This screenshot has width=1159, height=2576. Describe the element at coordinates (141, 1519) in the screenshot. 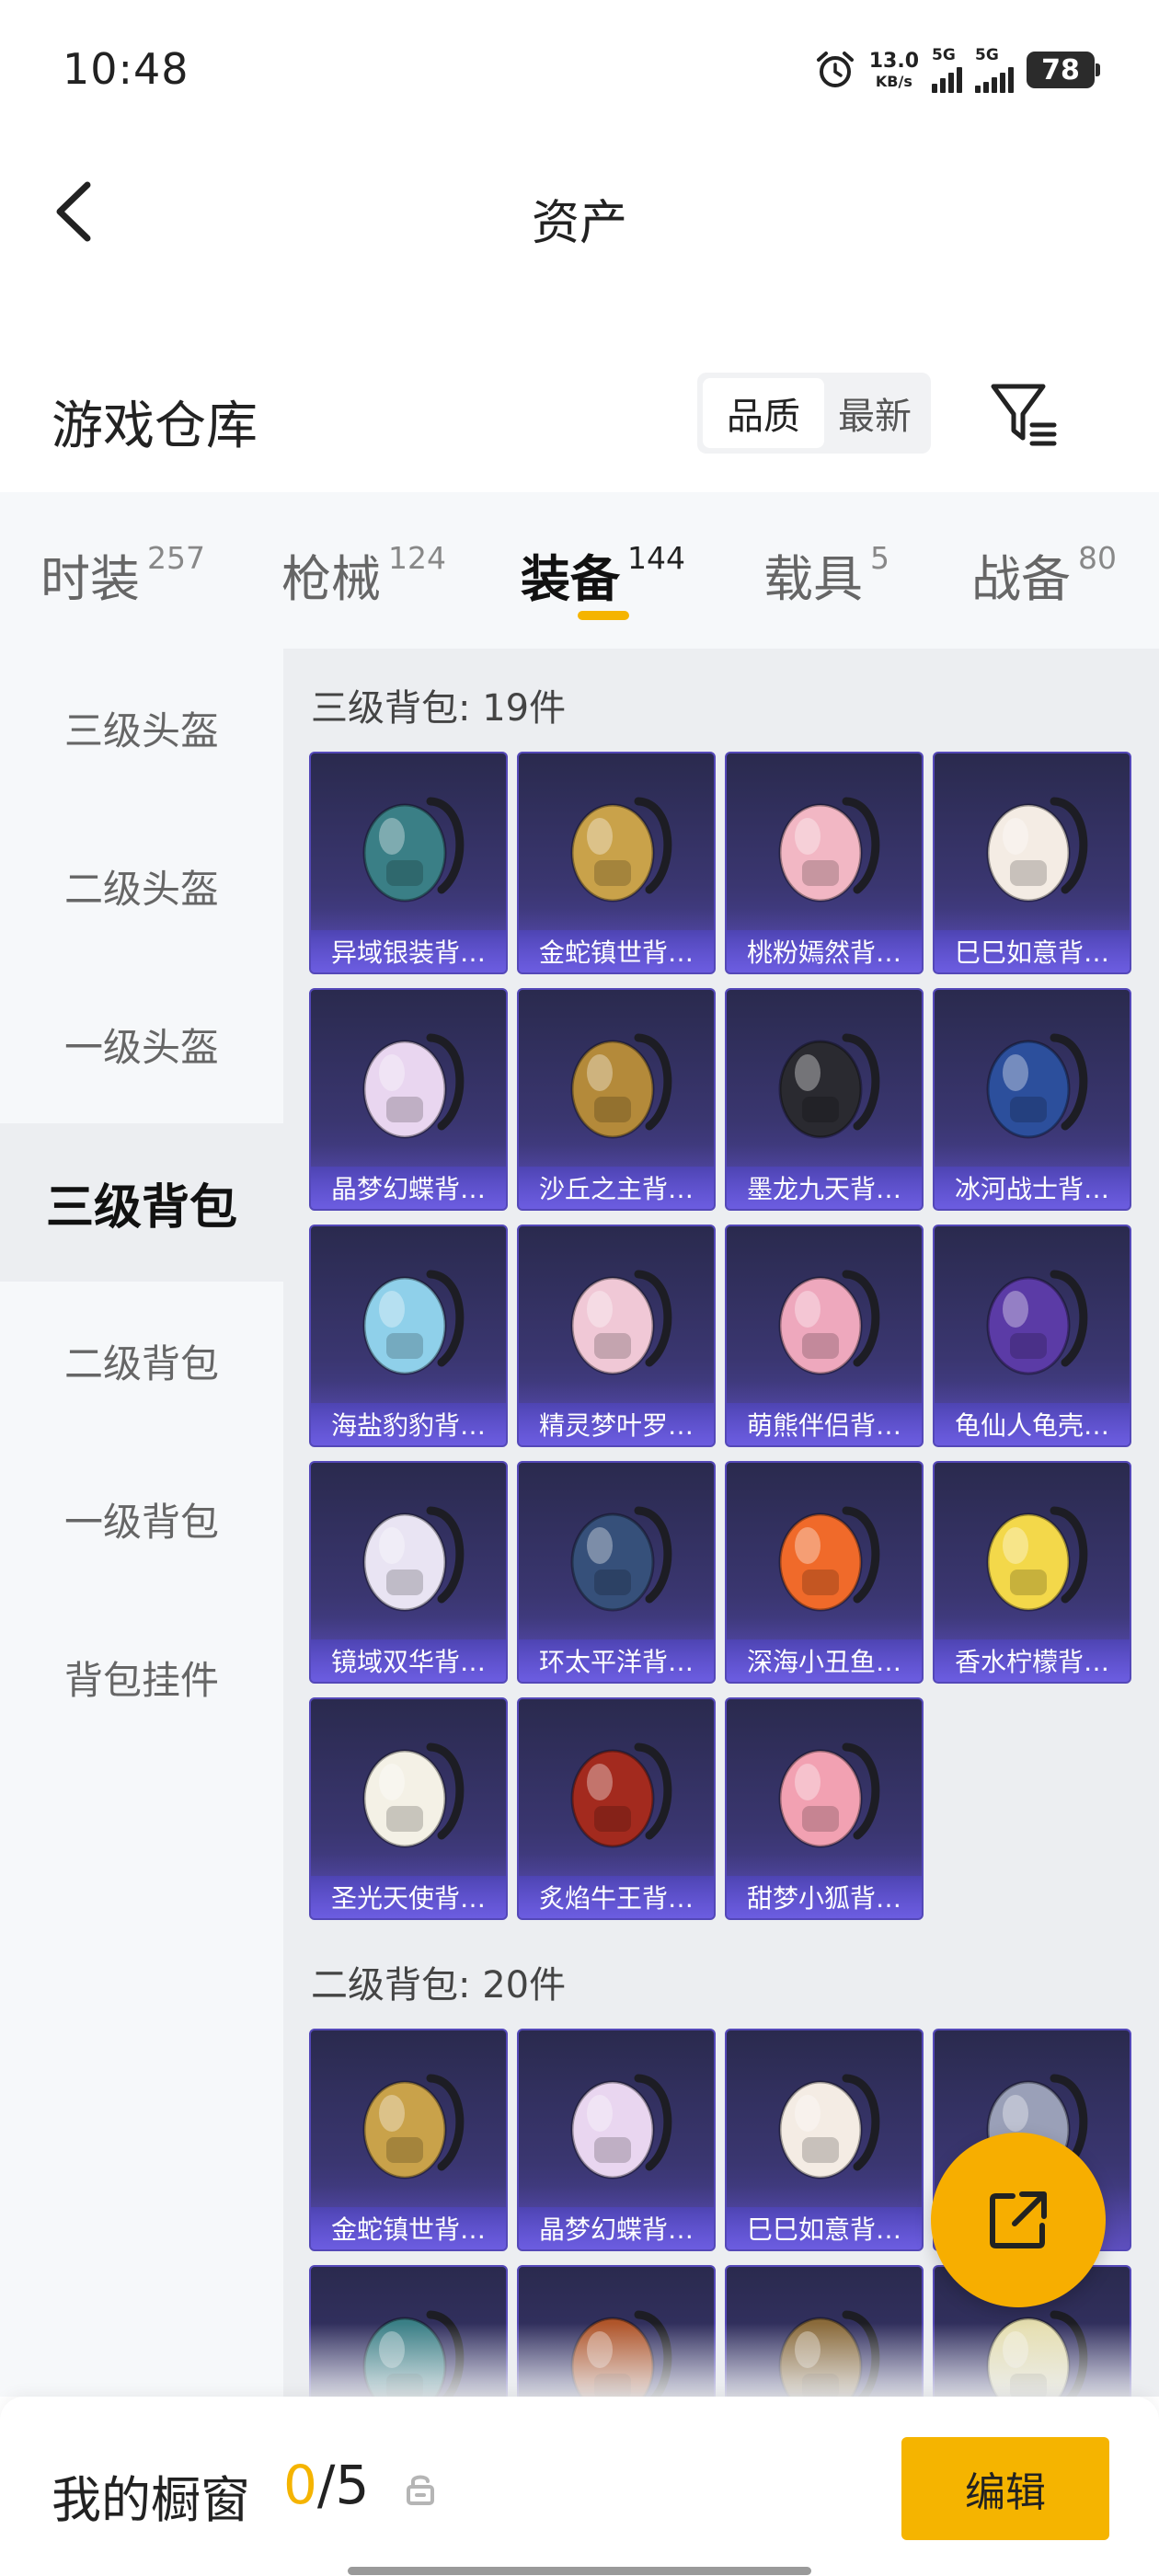

I see `sidebar-item-backpack-1: 一级背包` at that location.